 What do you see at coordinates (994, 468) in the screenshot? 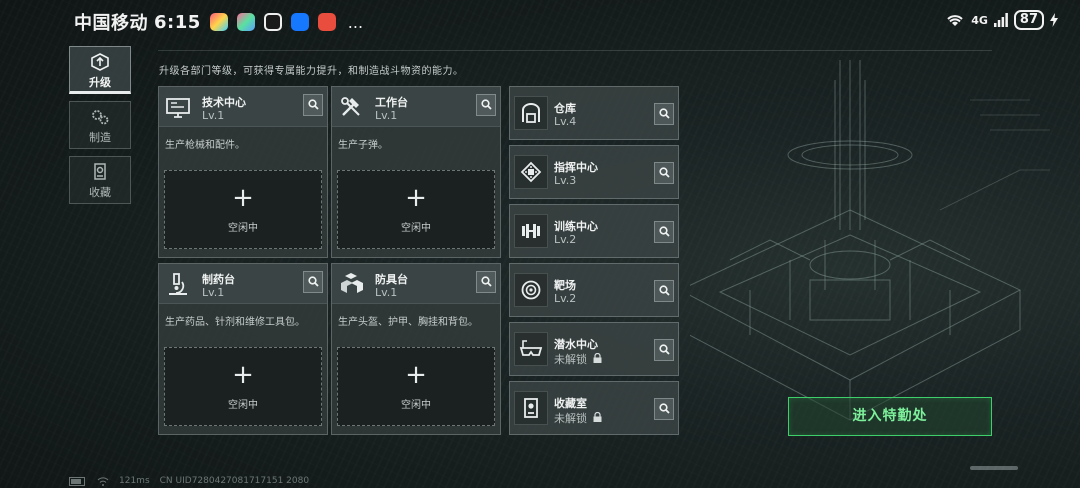
I see `home-indicator` at bounding box center [994, 468].